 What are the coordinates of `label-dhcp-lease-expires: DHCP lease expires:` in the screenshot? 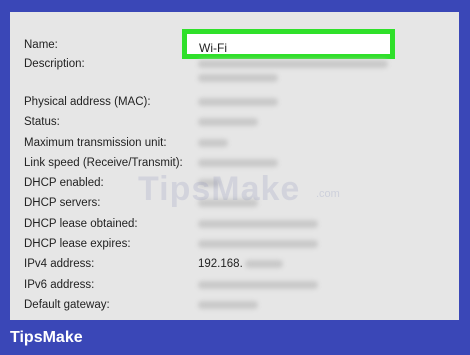 It's located at (77, 244).